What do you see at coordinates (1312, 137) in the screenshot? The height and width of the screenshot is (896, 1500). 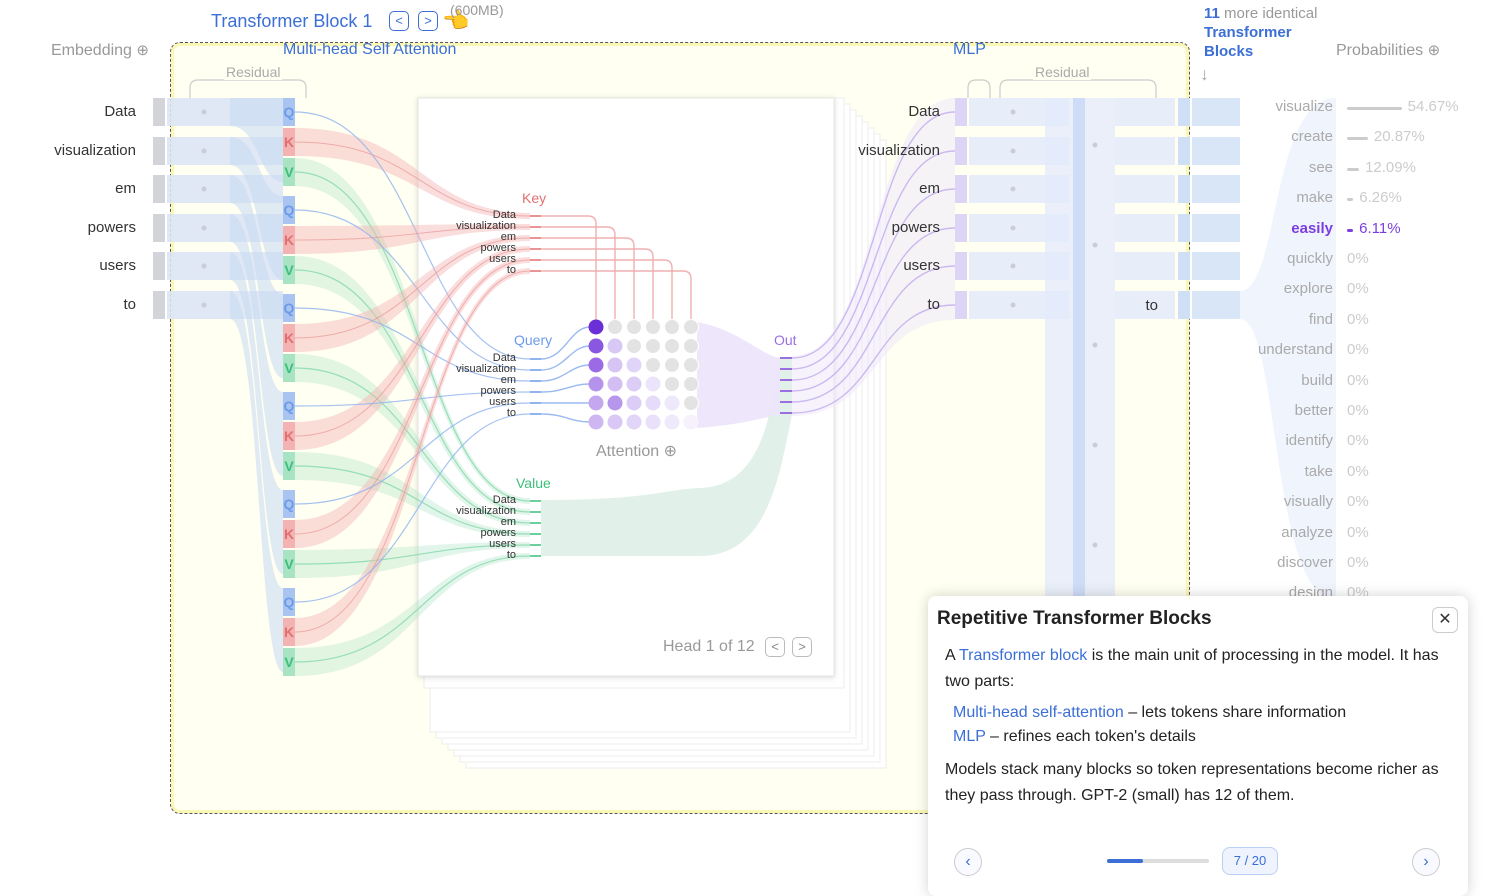 I see `probability-word: create` at bounding box center [1312, 137].